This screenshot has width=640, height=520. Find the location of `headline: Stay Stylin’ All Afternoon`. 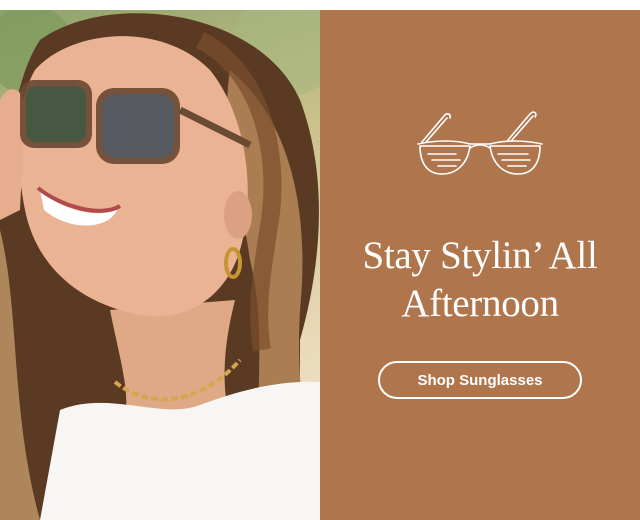

headline: Stay Stylin’ All Afternoon is located at coordinates (480, 279).